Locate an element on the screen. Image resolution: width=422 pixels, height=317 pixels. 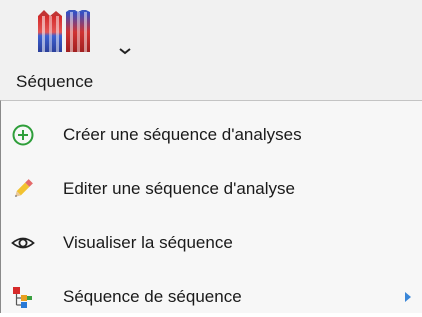
sequence-button-label: Séquence is located at coordinates (55, 81).